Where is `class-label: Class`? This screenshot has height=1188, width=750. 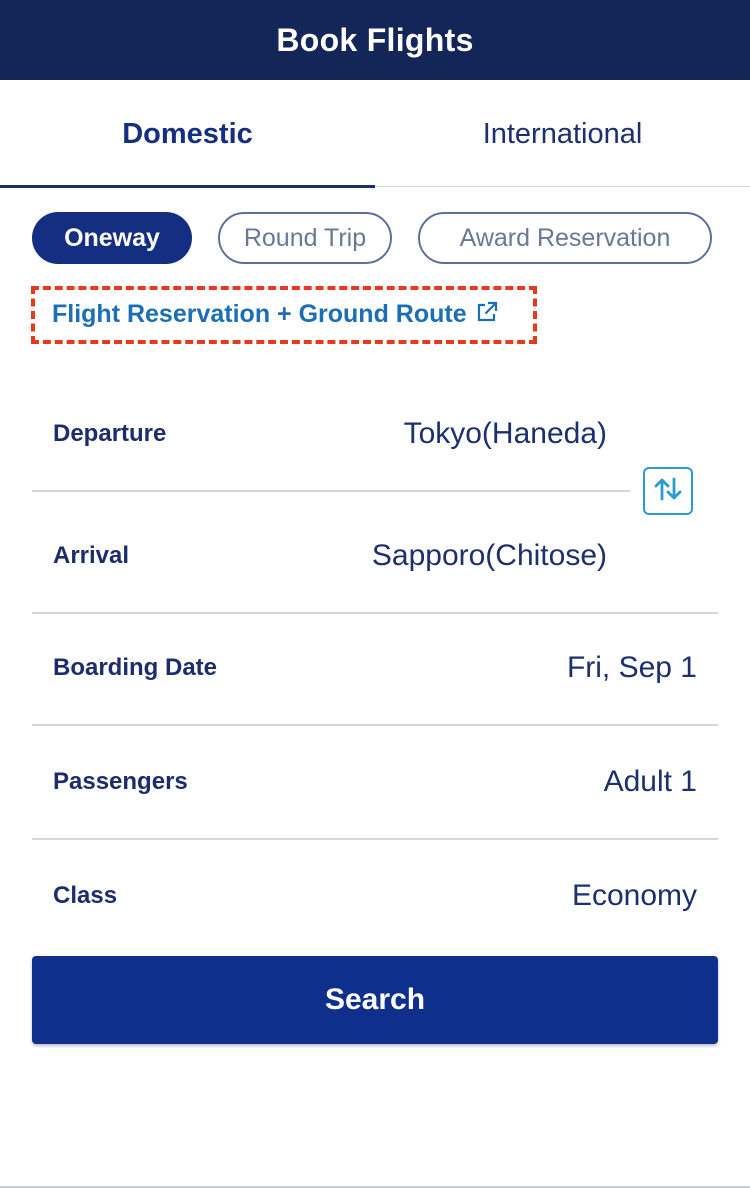
class-label: Class is located at coordinates (85, 895).